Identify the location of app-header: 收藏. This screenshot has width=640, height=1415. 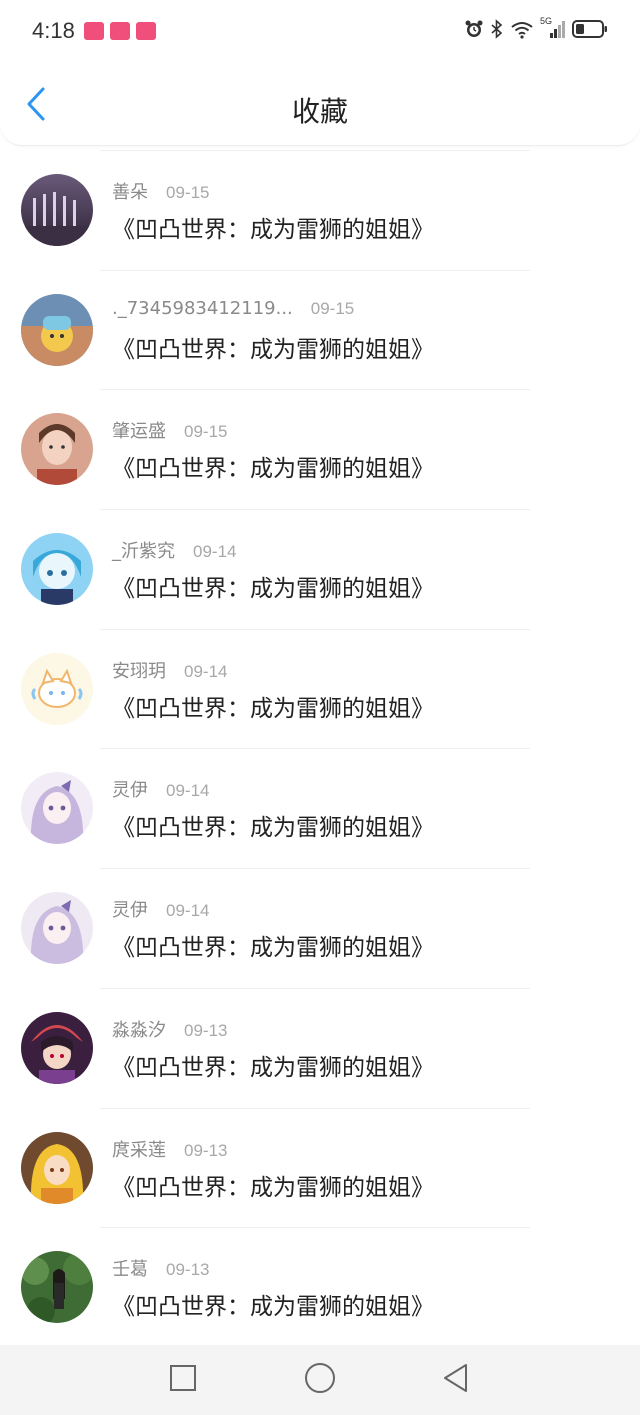
(320, 105).